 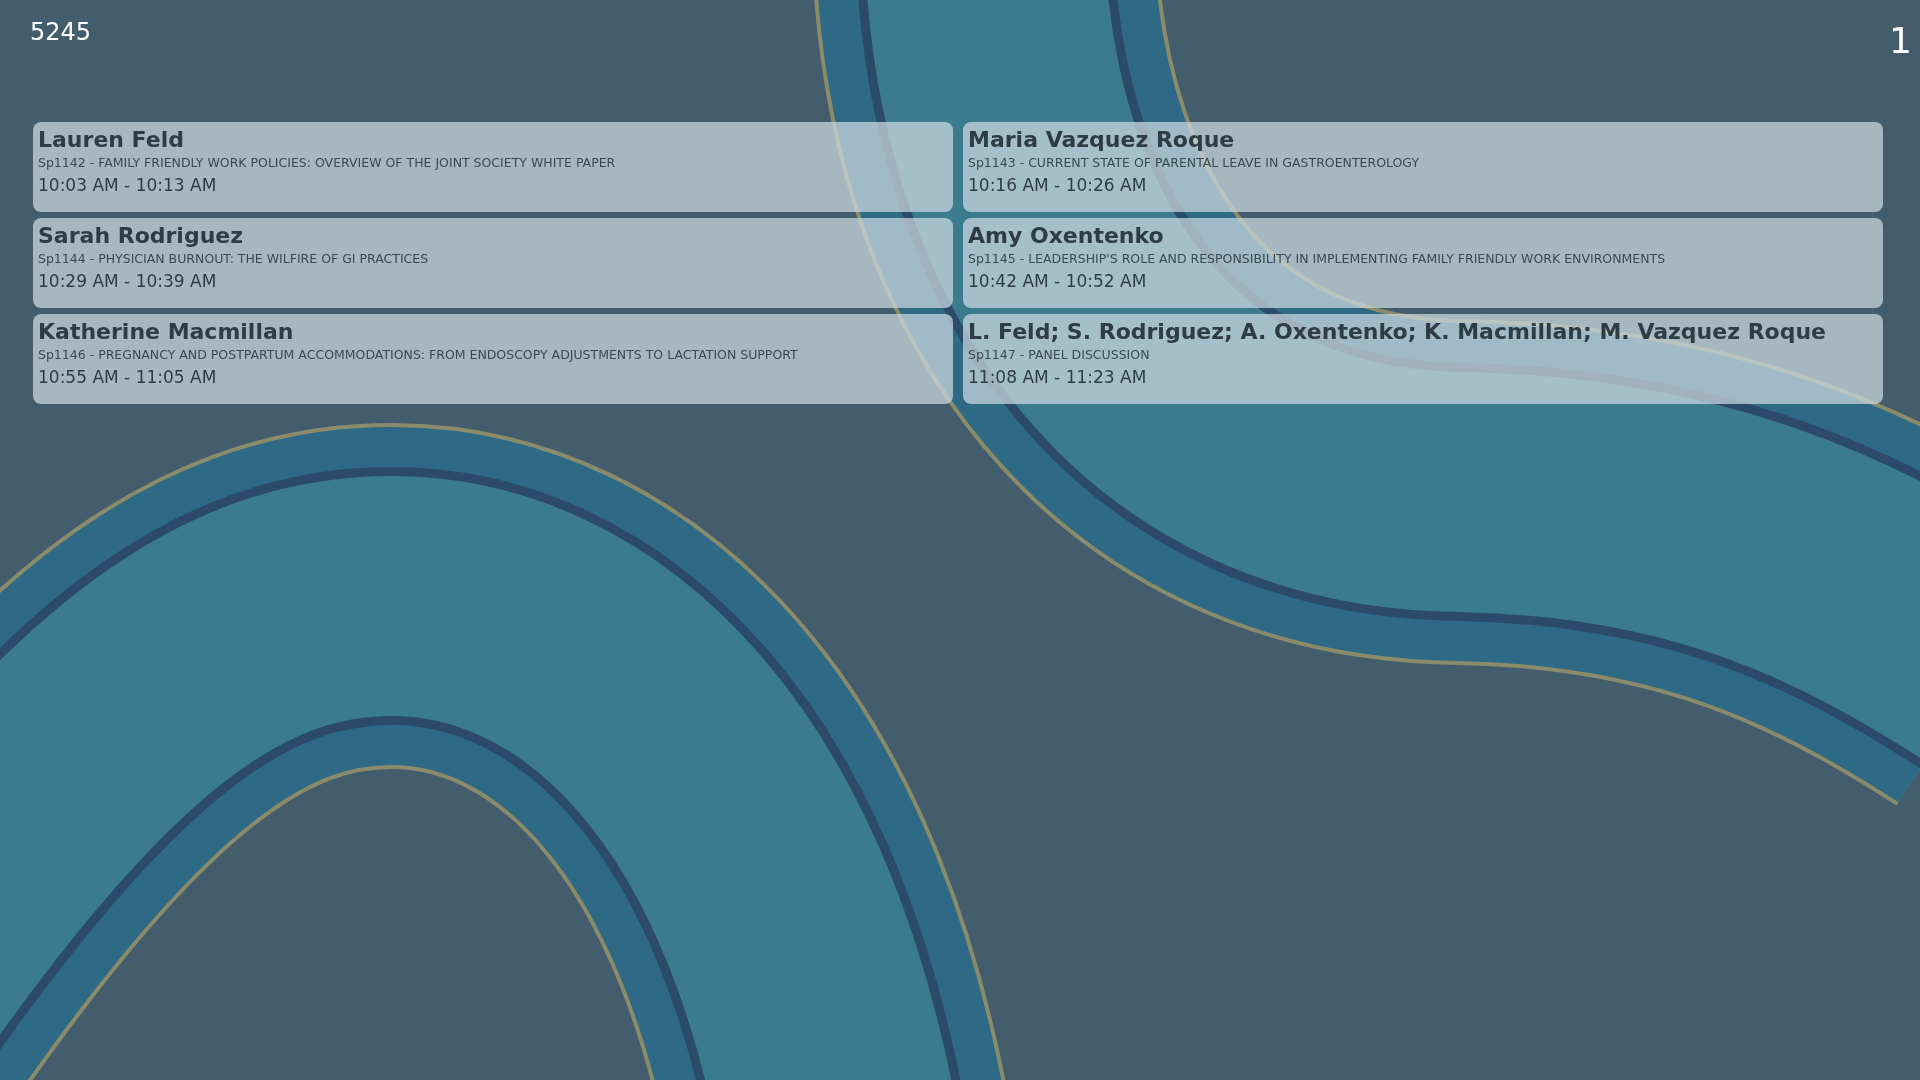 I want to click on speaker-name: Sarah Rodriguez, so click(x=141, y=236).